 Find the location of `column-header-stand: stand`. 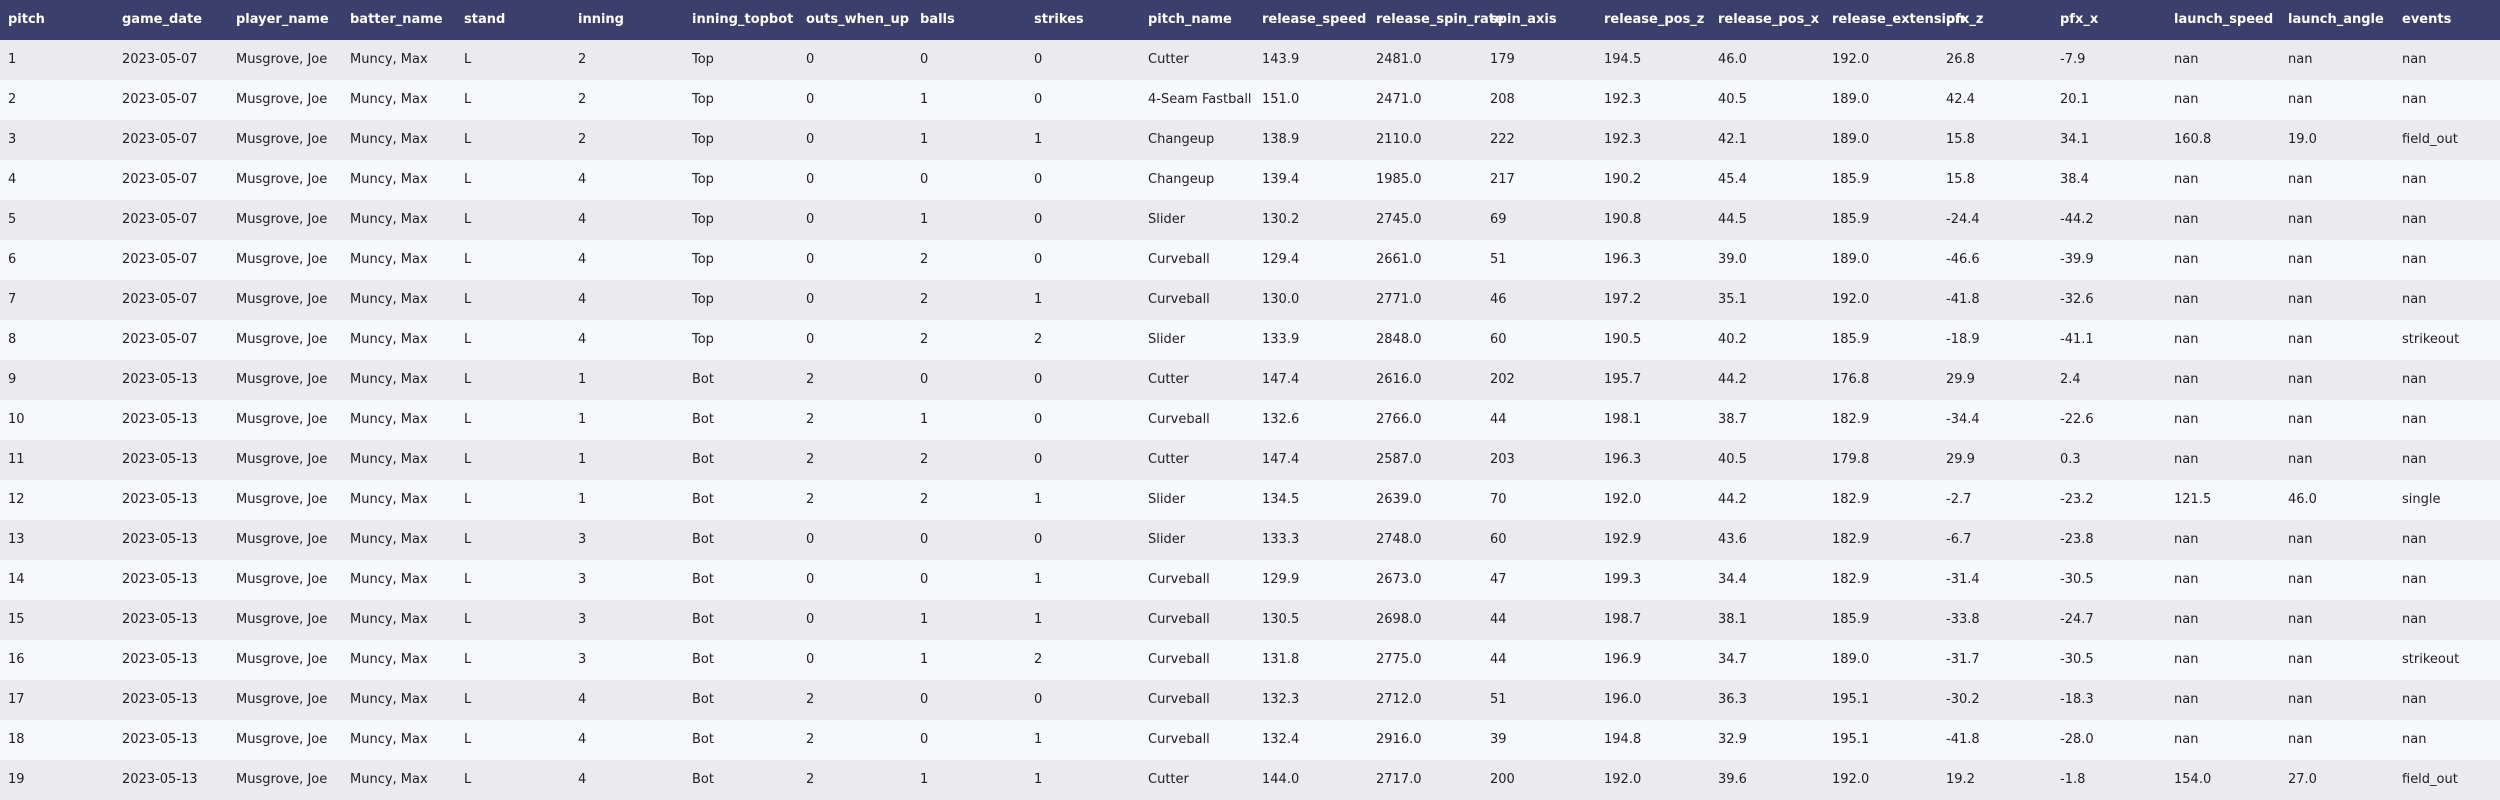

column-header-stand: stand is located at coordinates (513, 20).